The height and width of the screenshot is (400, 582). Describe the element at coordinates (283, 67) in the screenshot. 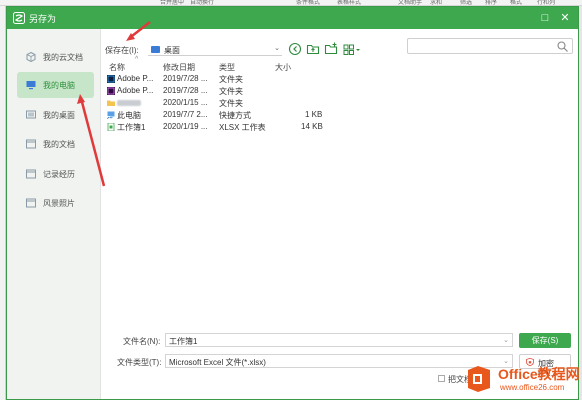

I see `column-header-size: 大小` at that location.